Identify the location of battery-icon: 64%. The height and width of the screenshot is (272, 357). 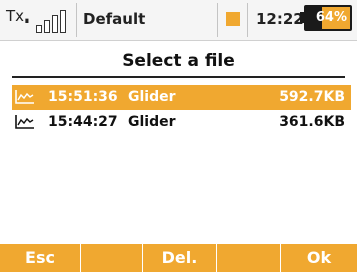
(328, 18).